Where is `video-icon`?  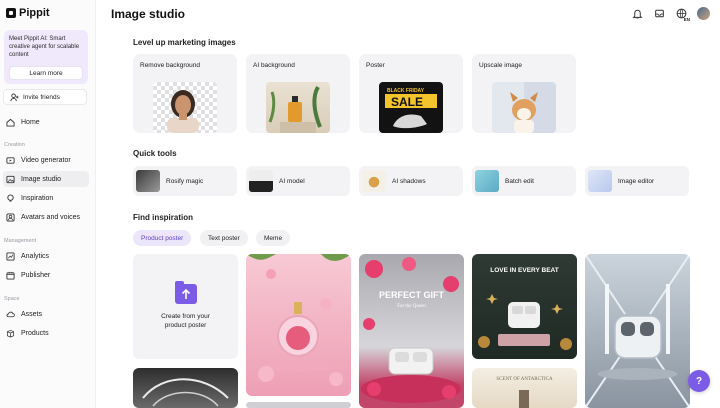 video-icon is located at coordinates (10, 160).